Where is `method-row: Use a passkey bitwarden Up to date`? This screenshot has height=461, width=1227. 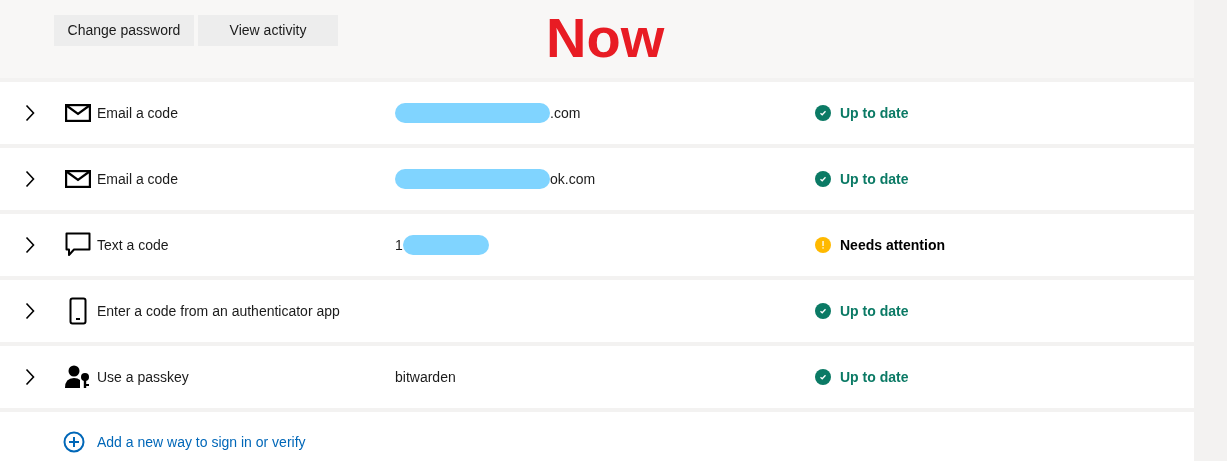 method-row: Use a passkey bitwarden Up to date is located at coordinates (597, 377).